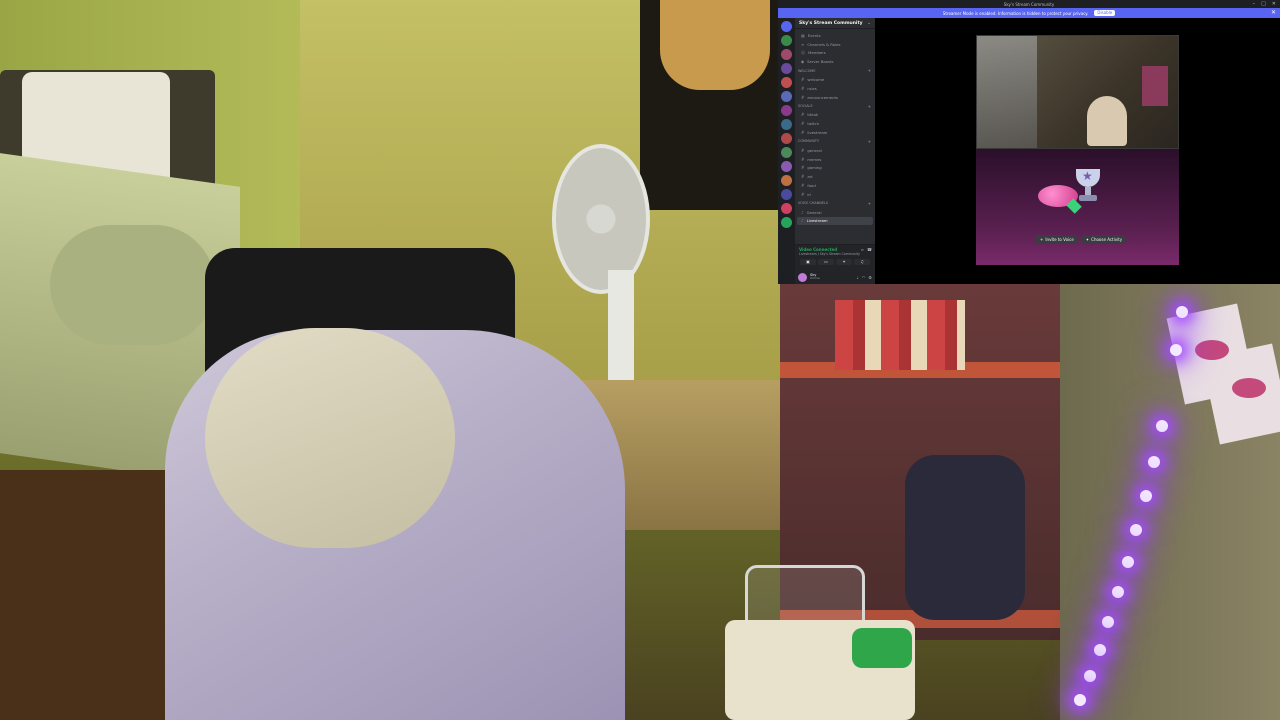 The height and width of the screenshot is (720, 1280). I want to click on trophy-icon: ★, so click(1088, 186).